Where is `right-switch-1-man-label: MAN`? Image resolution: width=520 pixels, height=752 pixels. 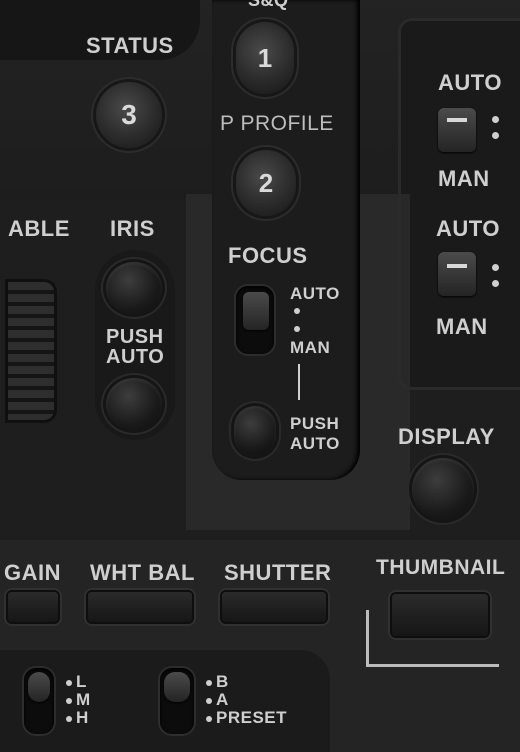
right-switch-1-man-label: MAN is located at coordinates (464, 178).